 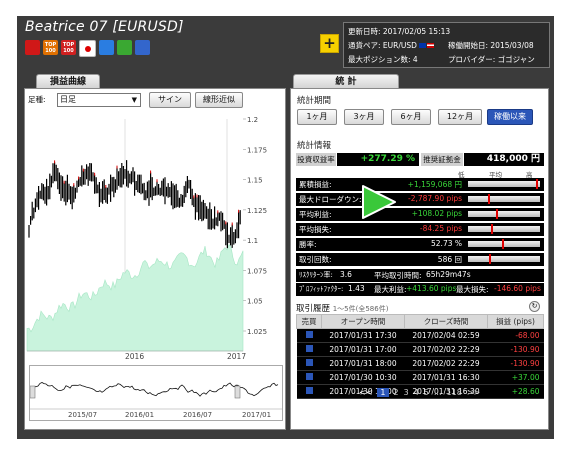 What do you see at coordinates (82, 415) in the screenshot?
I see `nav-tick-1: 2015/07` at bounding box center [82, 415].